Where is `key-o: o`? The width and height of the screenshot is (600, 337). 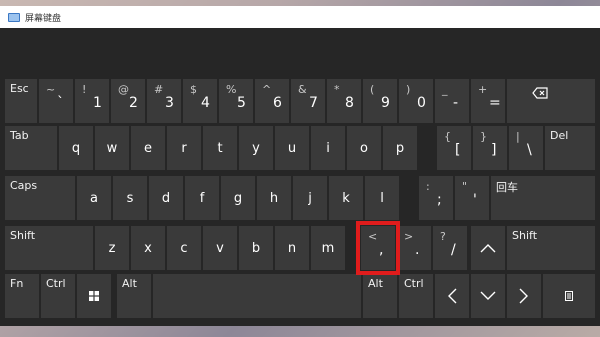 key-o: o is located at coordinates (364, 148).